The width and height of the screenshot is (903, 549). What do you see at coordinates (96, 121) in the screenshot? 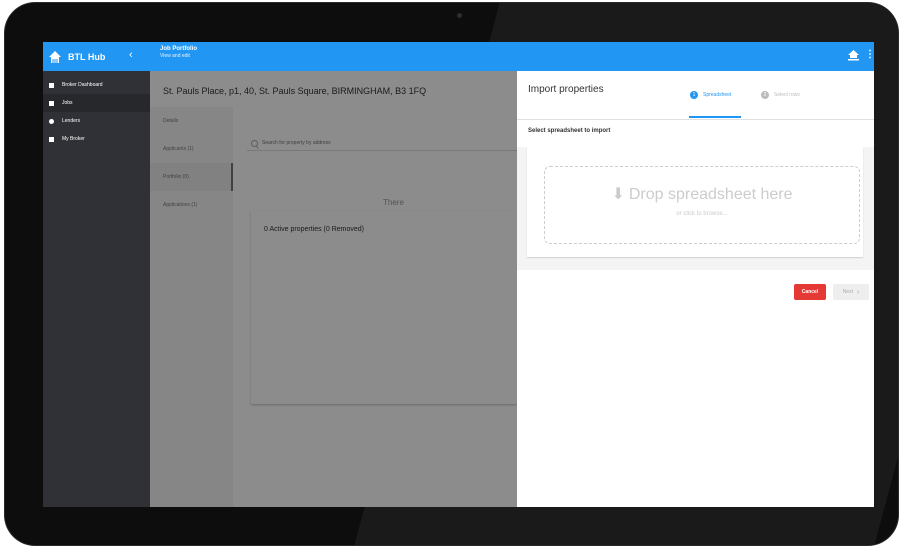
I see `sidebar-item-lenders: Lenders` at bounding box center [96, 121].